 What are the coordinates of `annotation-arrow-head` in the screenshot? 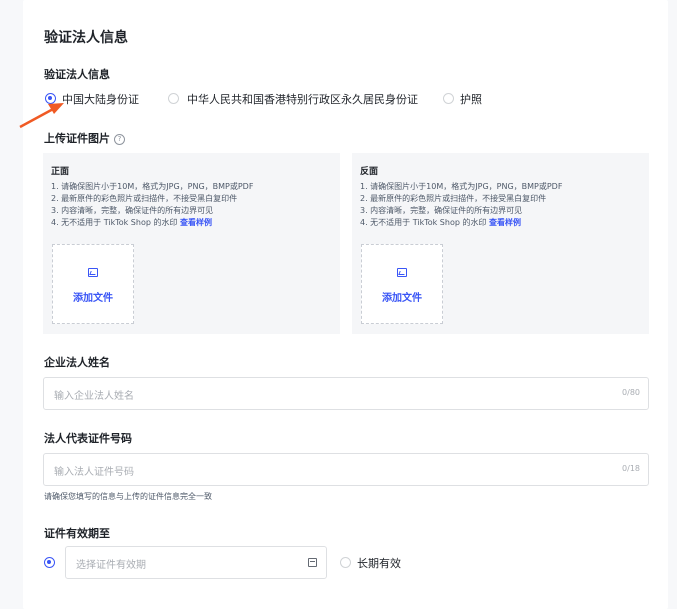 It's located at (56, 108).